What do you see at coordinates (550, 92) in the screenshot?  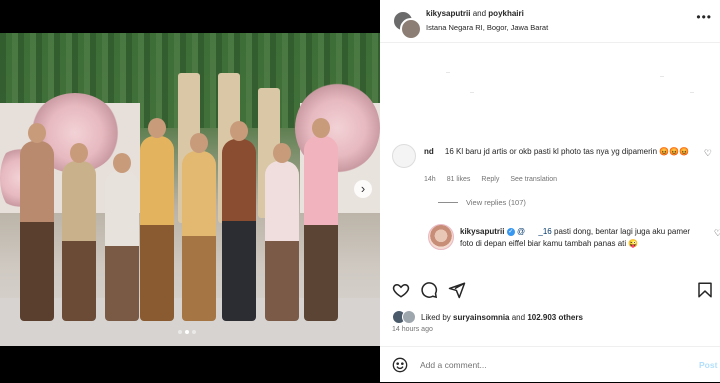 I see `hidden-caption-area` at bounding box center [550, 92].